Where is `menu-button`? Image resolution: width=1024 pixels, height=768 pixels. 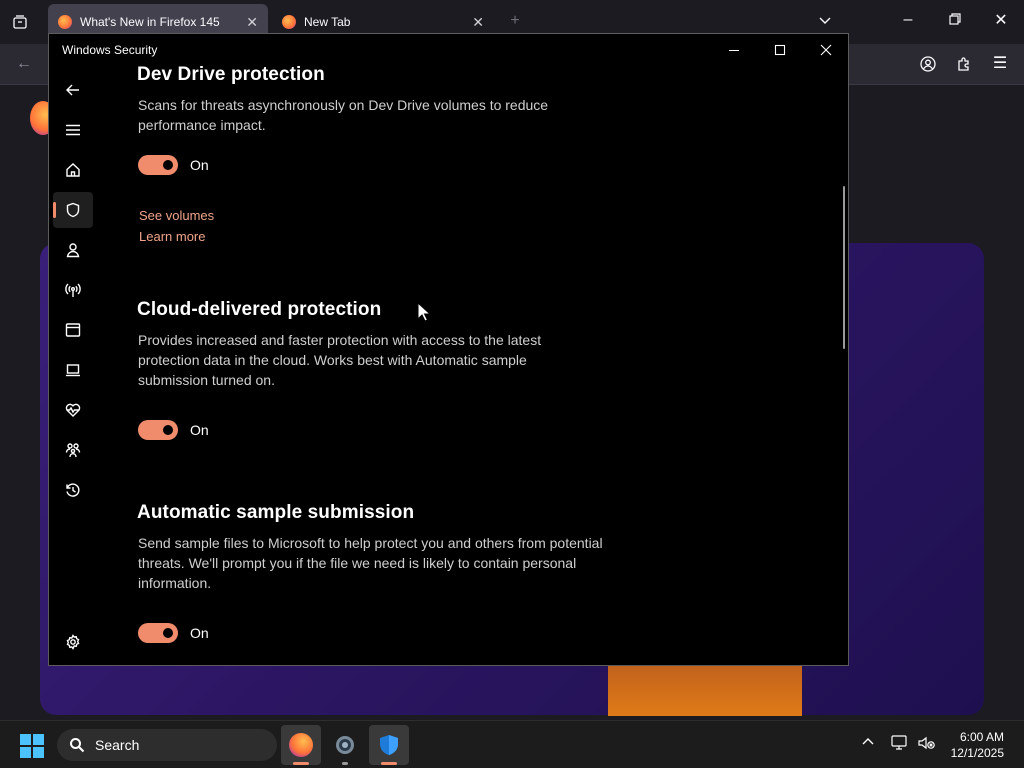
menu-button is located at coordinates (73, 130).